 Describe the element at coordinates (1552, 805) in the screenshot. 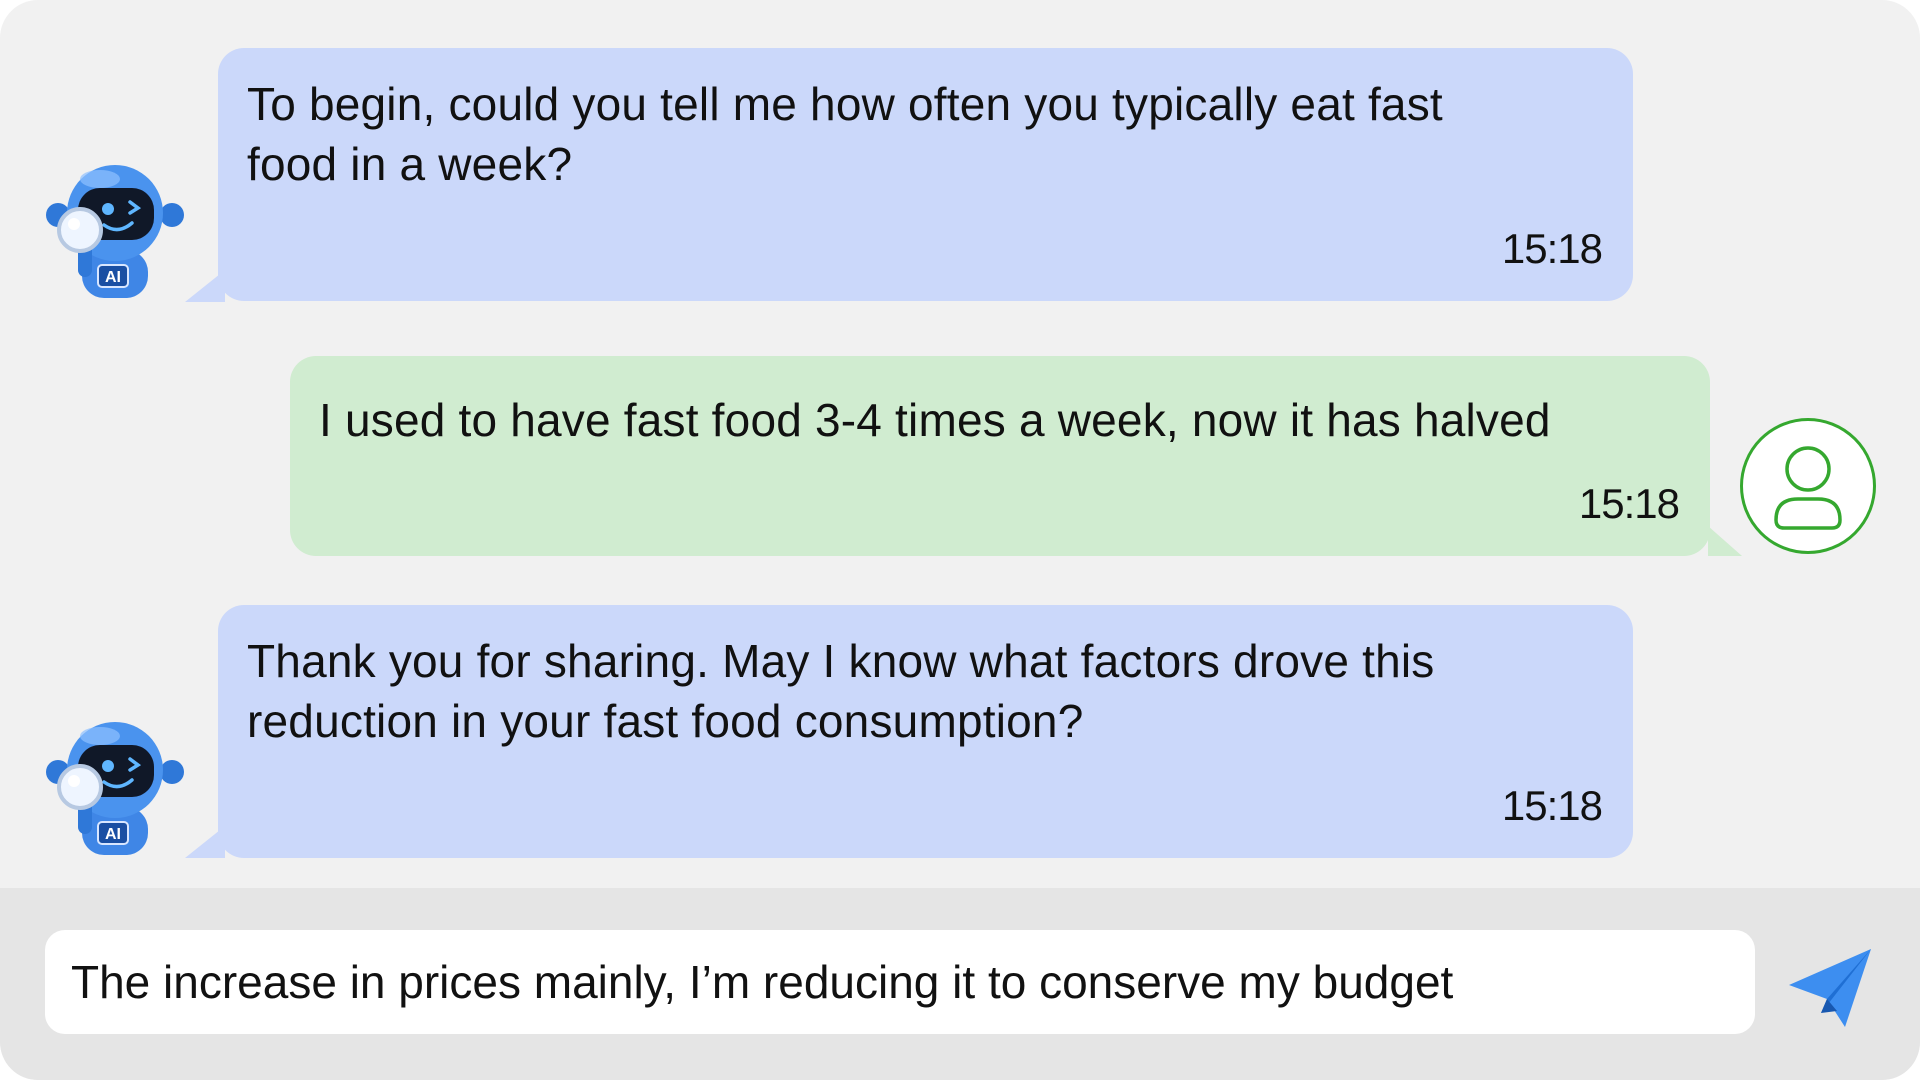

I see `message-timestamp: 15:18` at that location.